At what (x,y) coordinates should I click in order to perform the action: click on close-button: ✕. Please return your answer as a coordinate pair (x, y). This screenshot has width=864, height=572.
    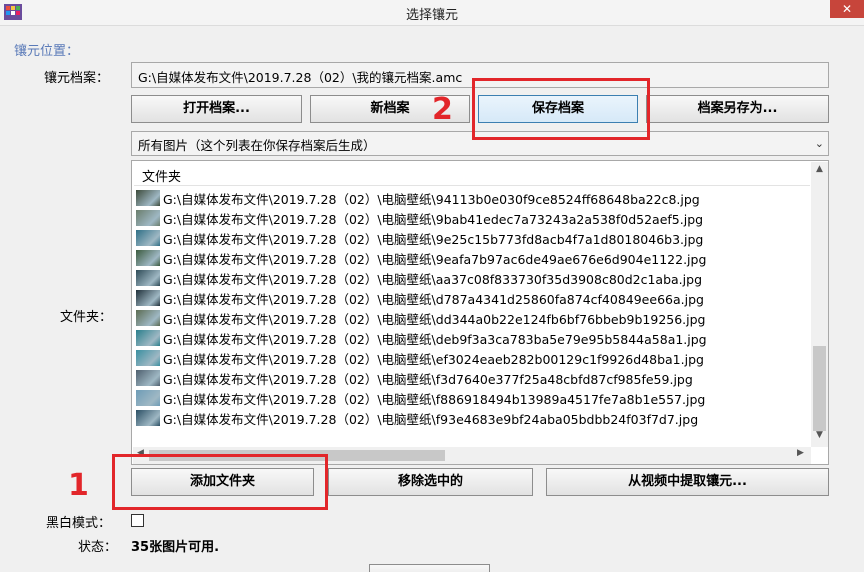
    Looking at the image, I should click on (847, 9).